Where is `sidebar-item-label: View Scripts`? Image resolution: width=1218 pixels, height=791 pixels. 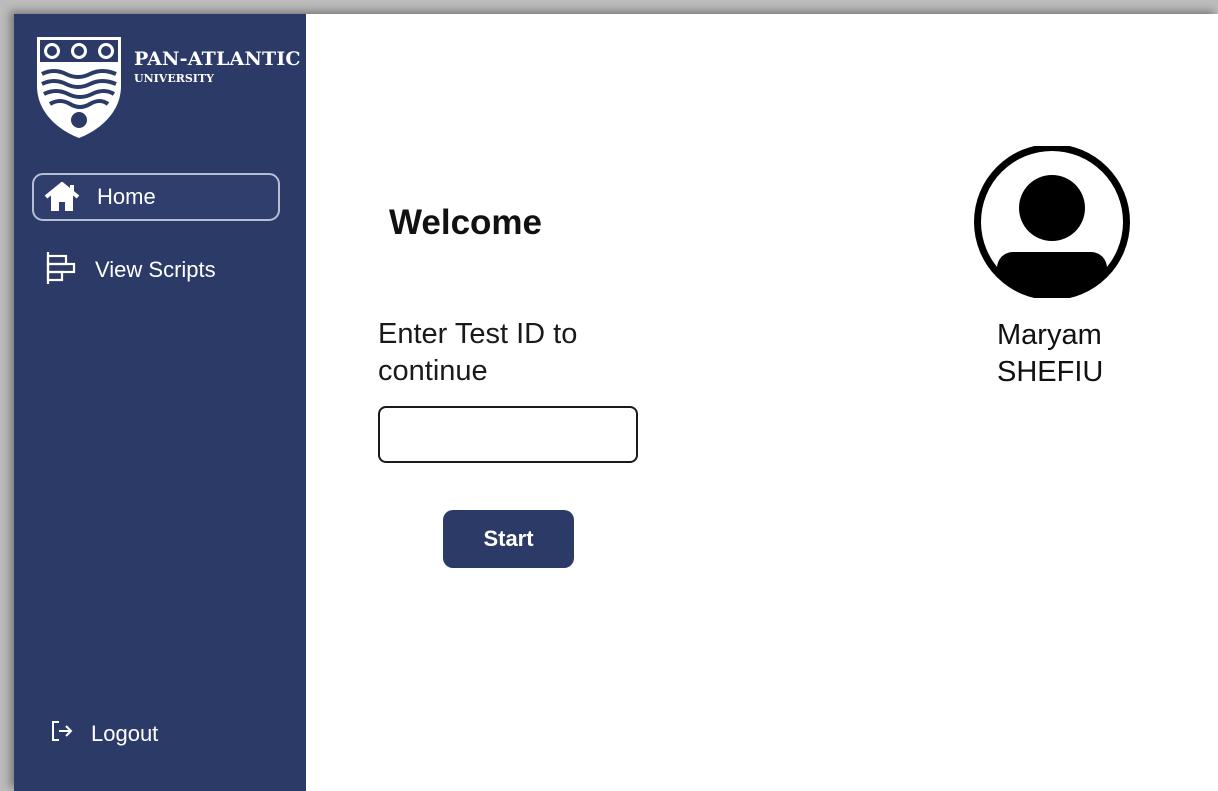
sidebar-item-label: View Scripts is located at coordinates (155, 269).